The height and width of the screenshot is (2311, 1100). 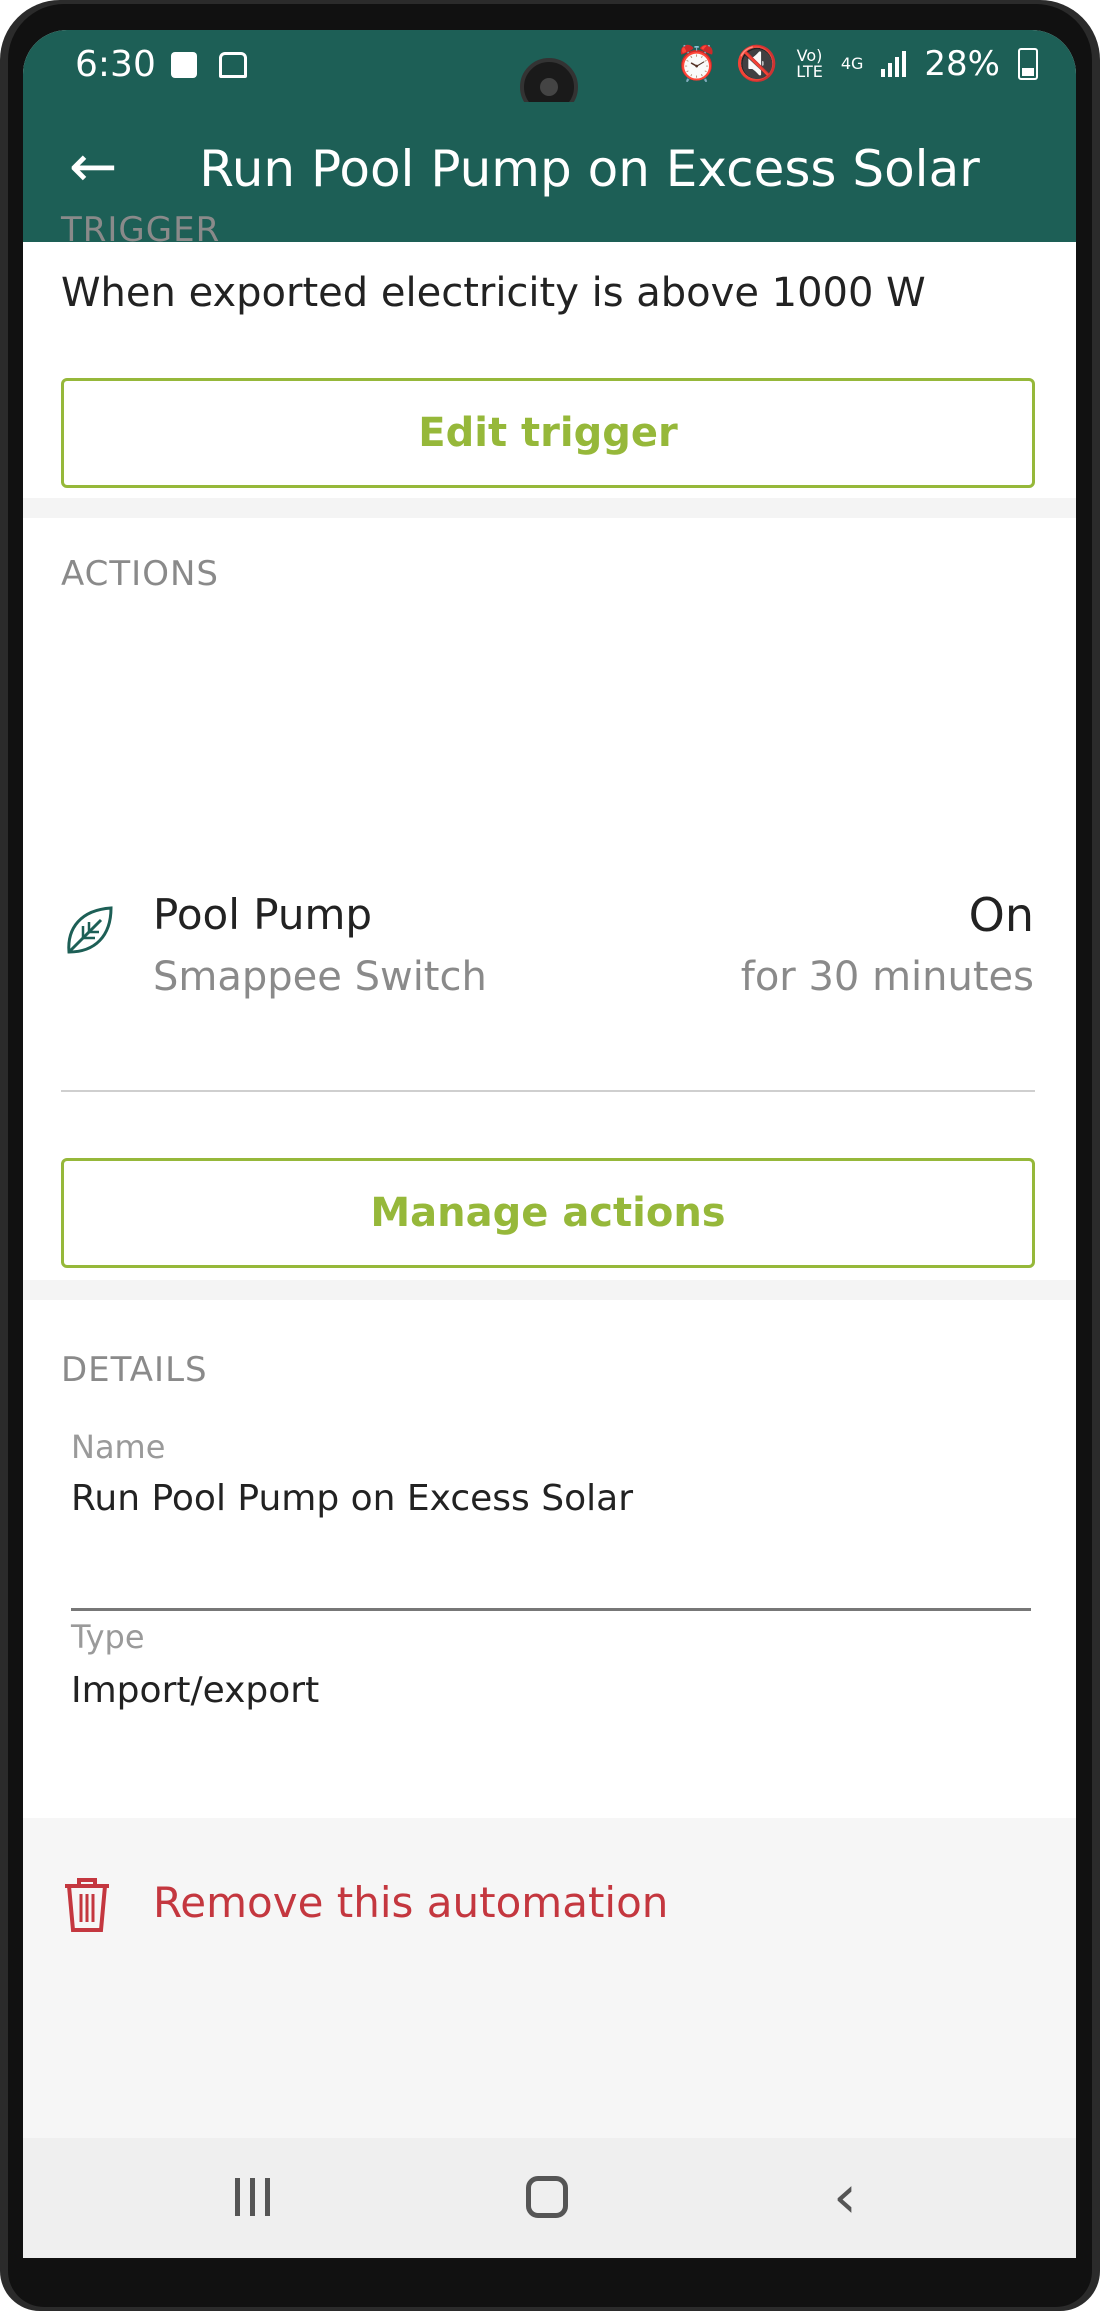 What do you see at coordinates (1028, 64) in the screenshot?
I see `battery-icon` at bounding box center [1028, 64].